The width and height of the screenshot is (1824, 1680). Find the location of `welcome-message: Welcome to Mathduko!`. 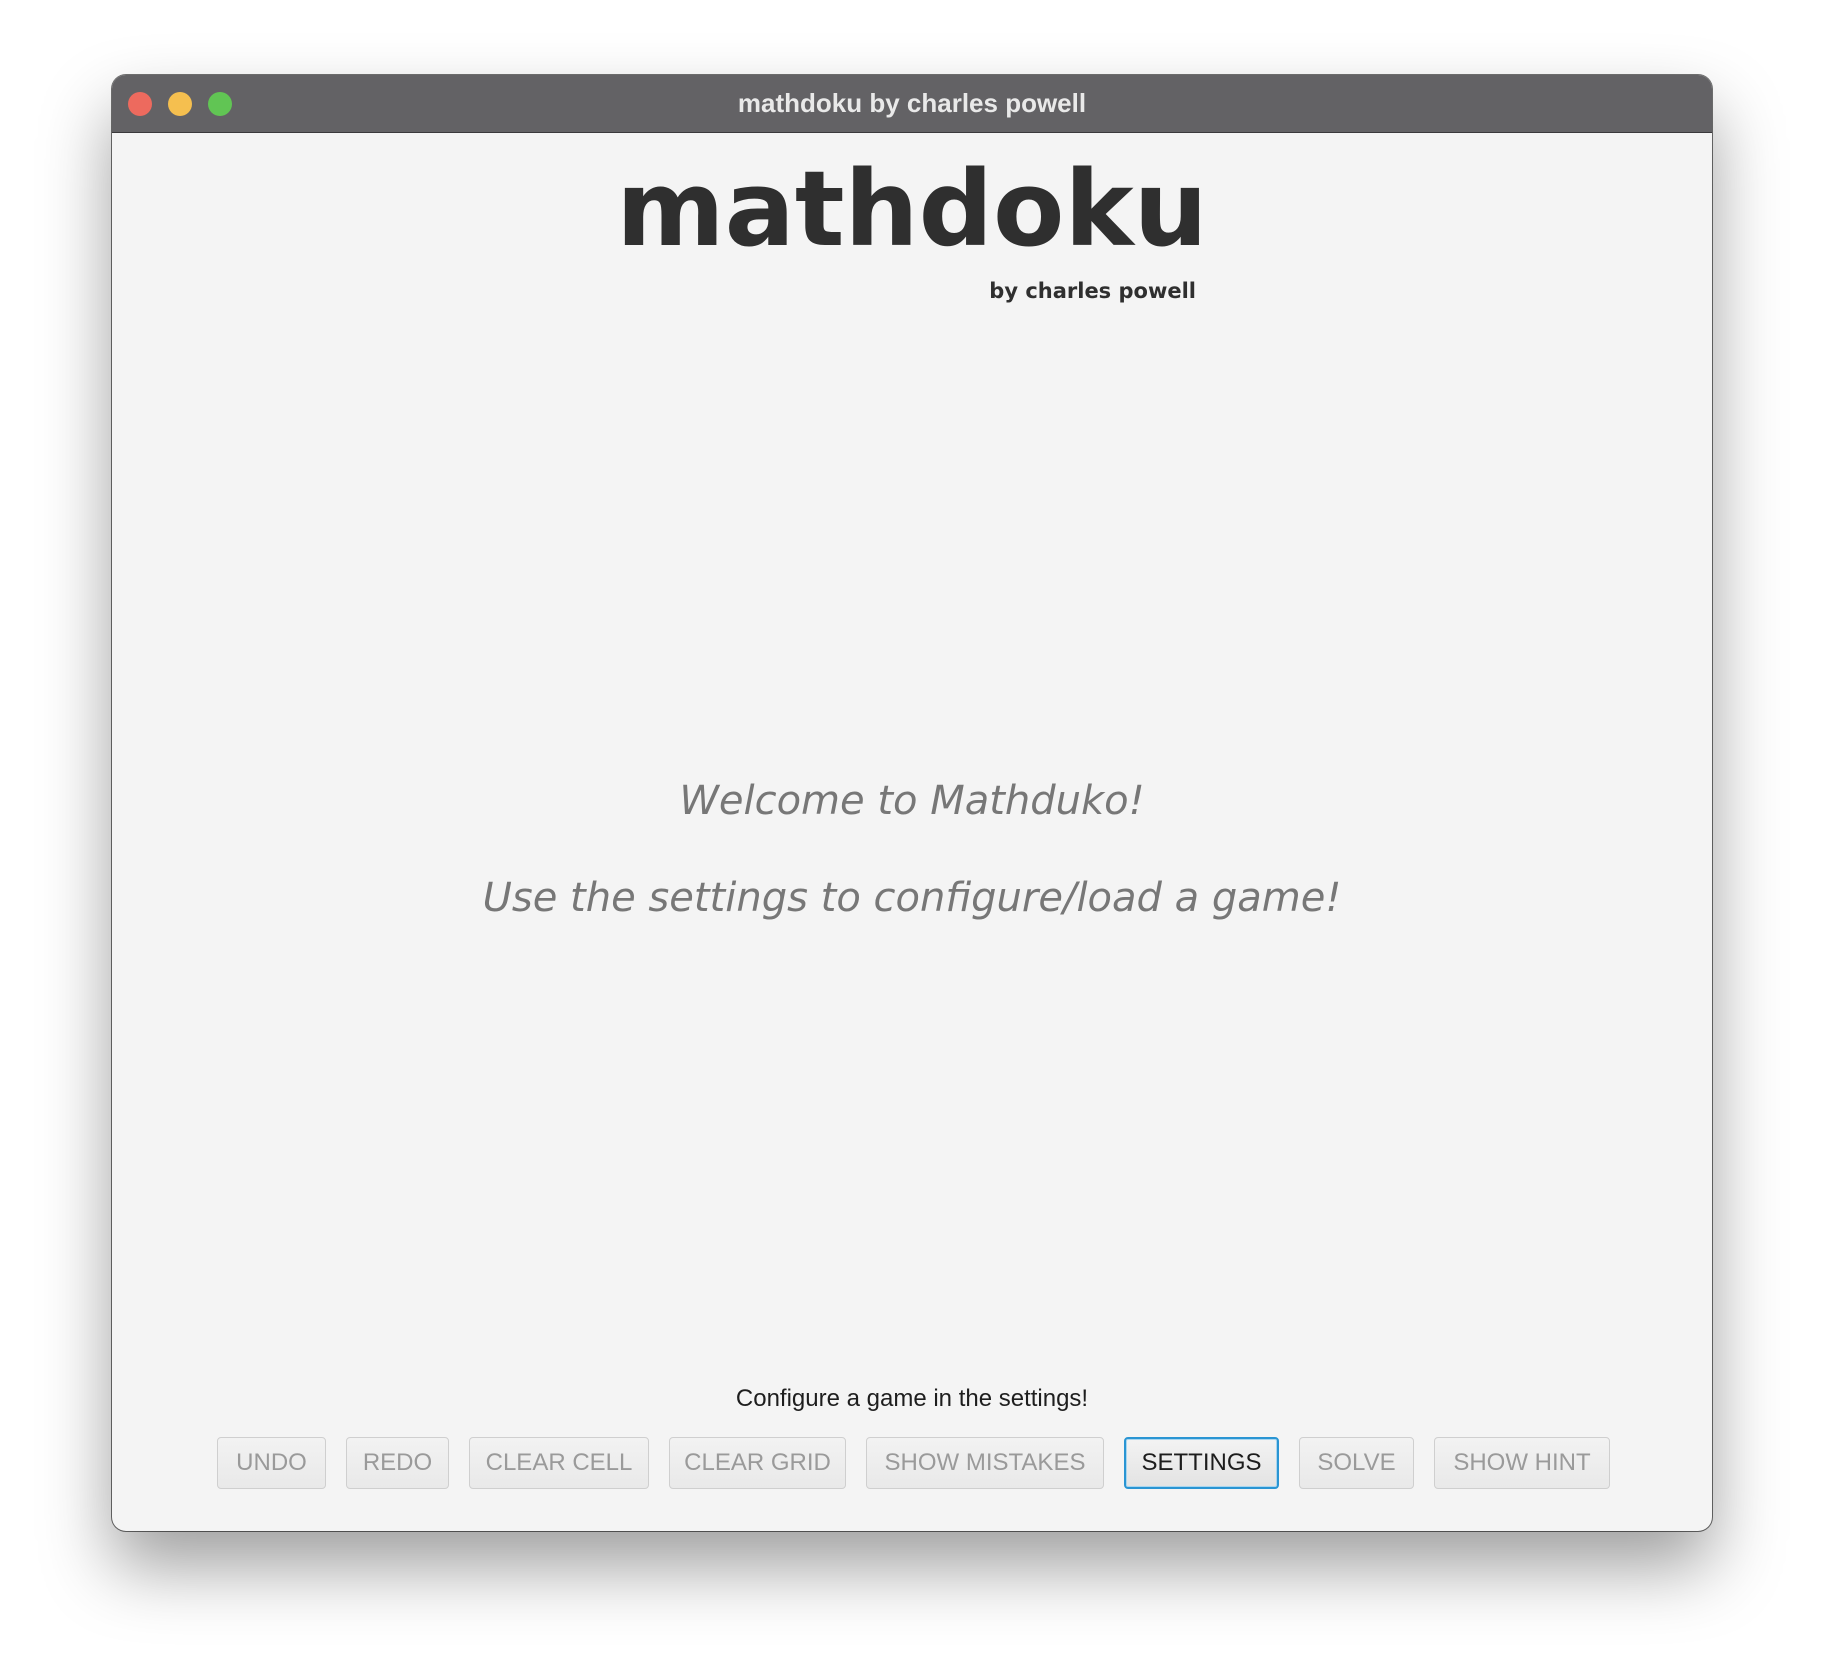

welcome-message: Welcome to Mathduko! is located at coordinates (912, 801).